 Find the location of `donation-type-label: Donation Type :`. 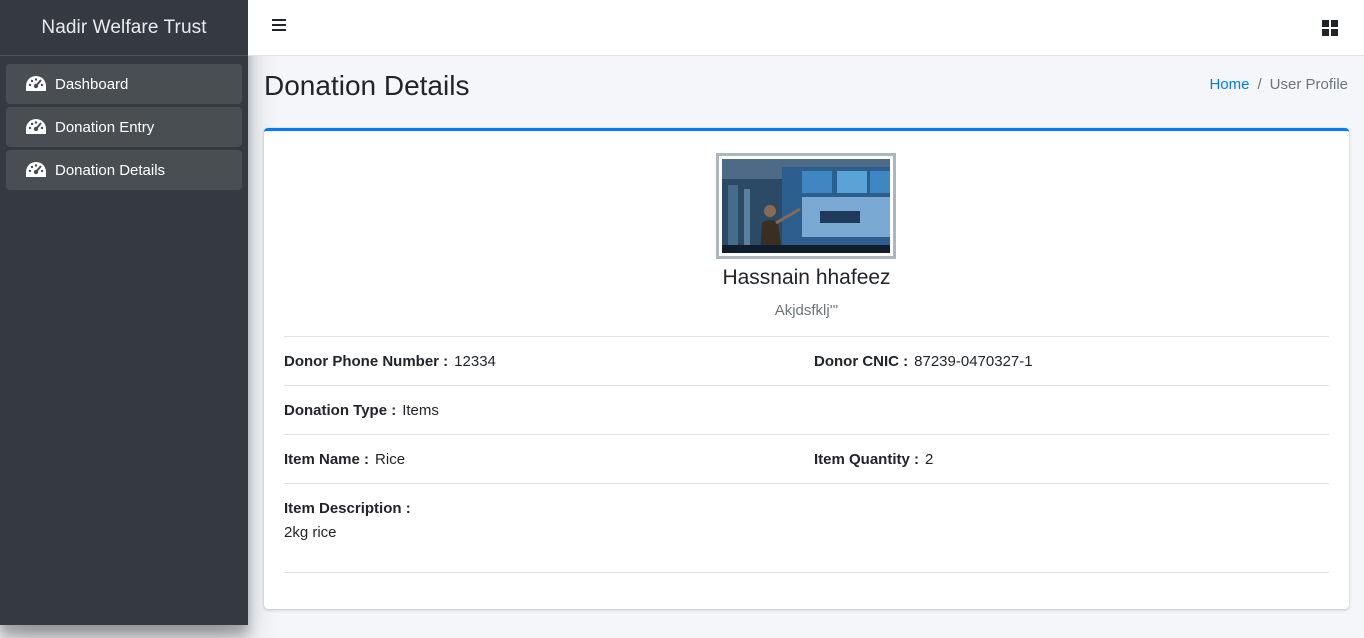

donation-type-label: Donation Type : is located at coordinates (340, 410).